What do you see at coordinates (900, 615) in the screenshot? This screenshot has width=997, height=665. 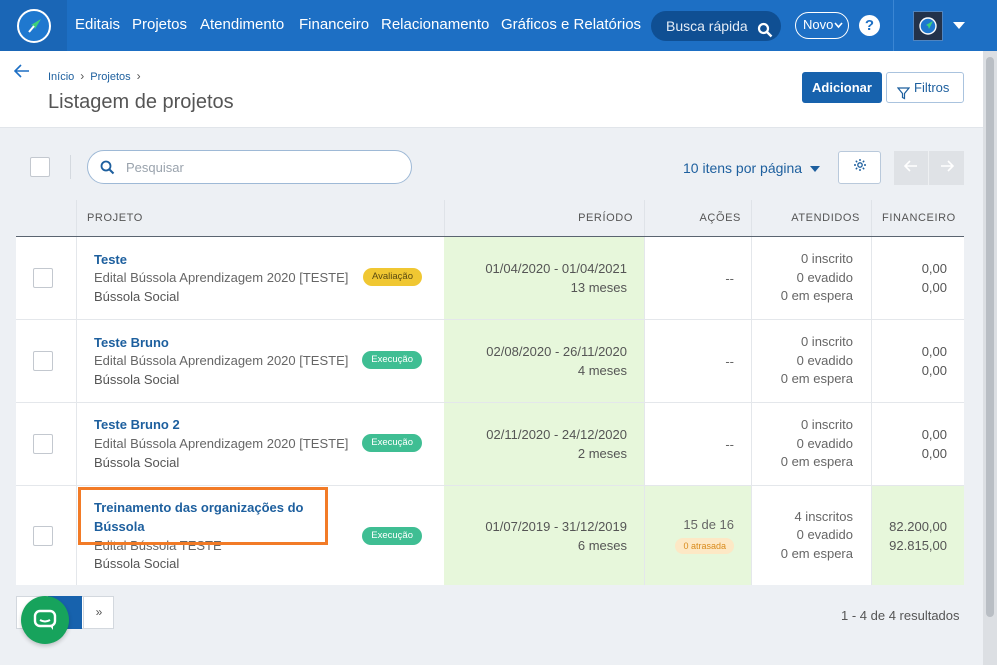 I see `results-count: 1 - 4 de 4 resultados` at bounding box center [900, 615].